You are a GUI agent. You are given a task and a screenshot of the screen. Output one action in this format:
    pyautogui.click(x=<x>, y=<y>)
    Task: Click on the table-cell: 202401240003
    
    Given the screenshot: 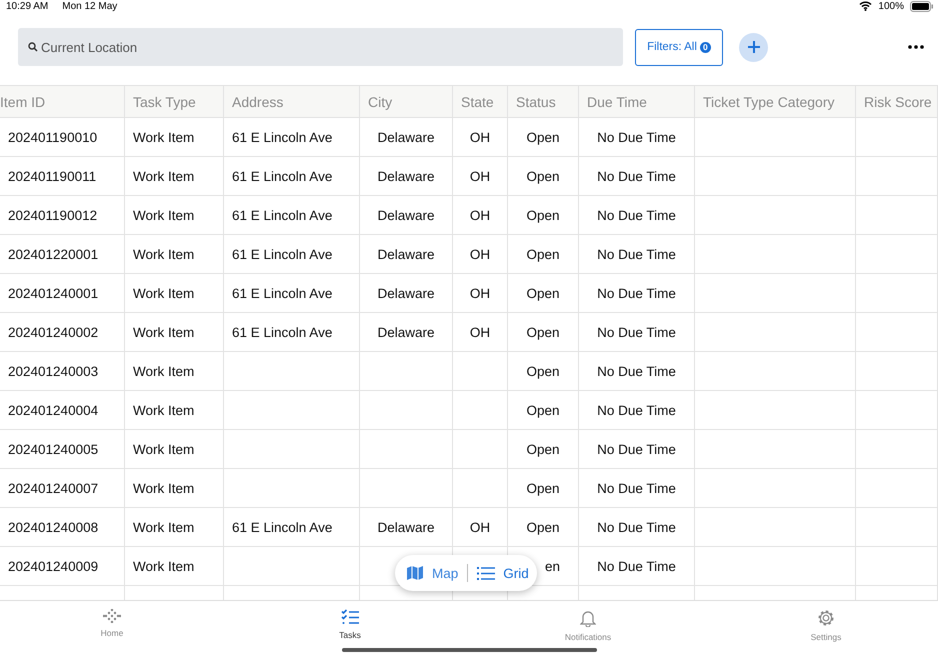 What is the action you would take?
    pyautogui.click(x=53, y=371)
    